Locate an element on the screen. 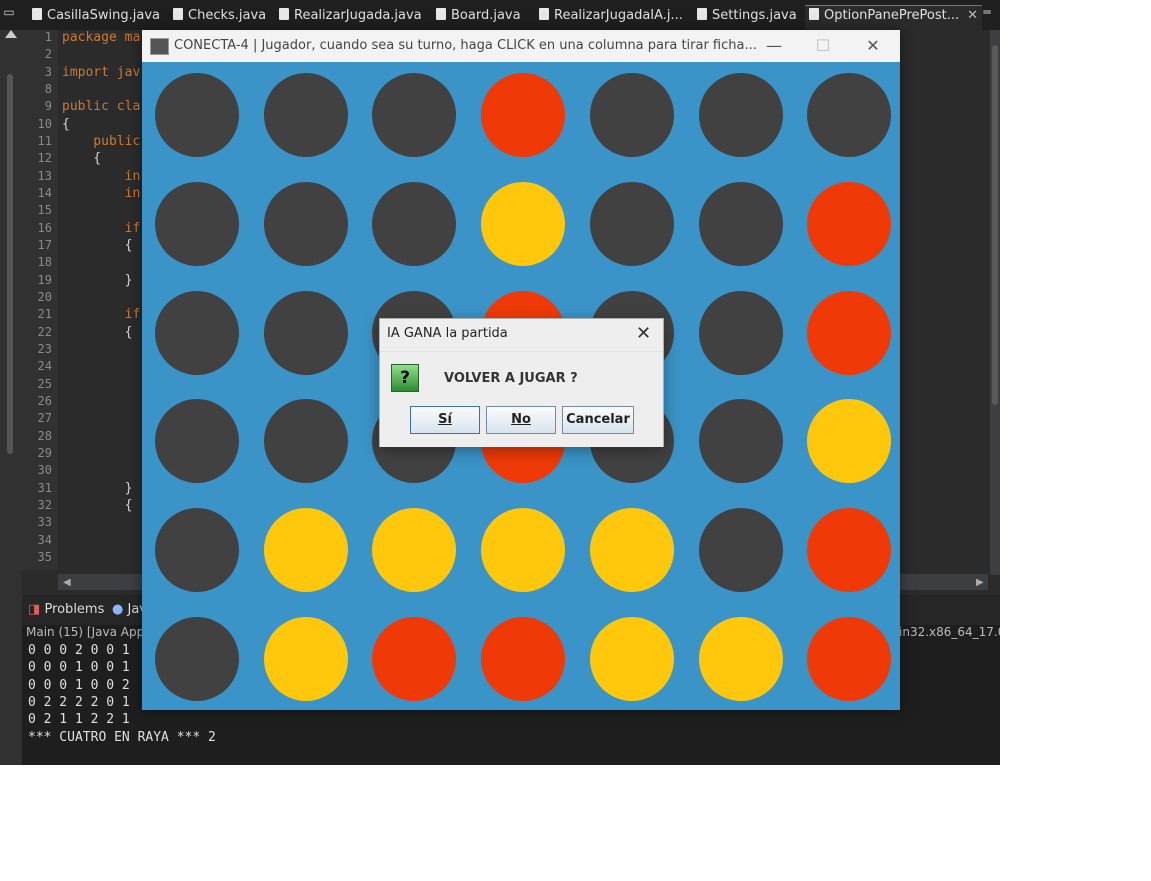  dialog-close-button: ✕ is located at coordinates (643, 333).